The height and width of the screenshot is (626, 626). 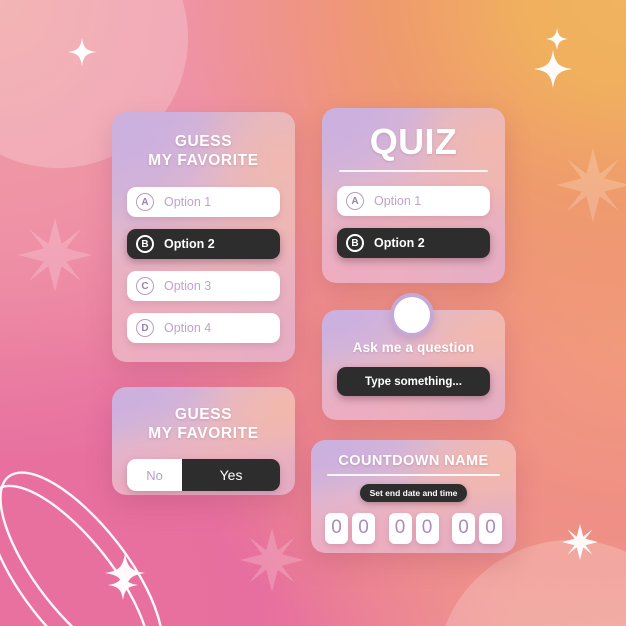 I want to click on quiz-option-label-a: Option 1, so click(x=398, y=201).